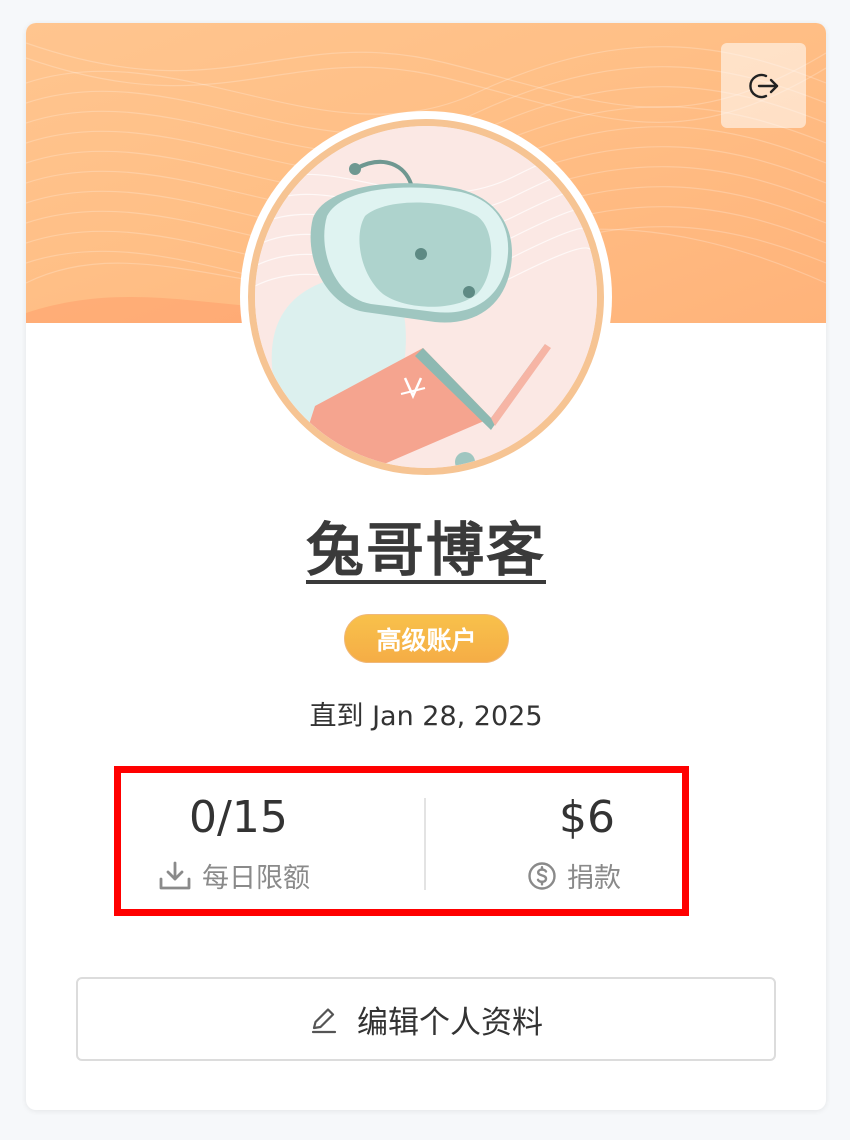 The height and width of the screenshot is (1140, 850). I want to click on donation-label: 捐款, so click(594, 878).